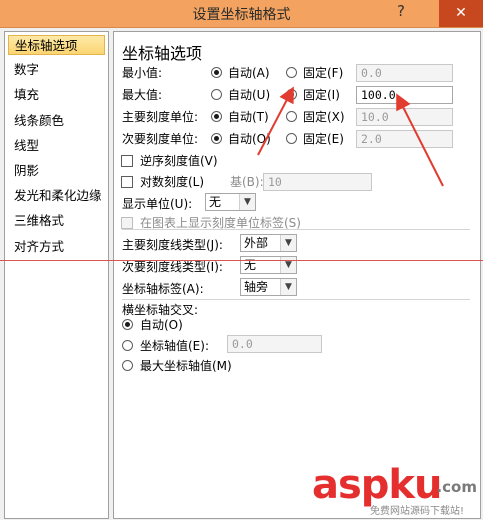  Describe the element at coordinates (350, 136) in the screenshot. I see `annotation-arrows` at that location.